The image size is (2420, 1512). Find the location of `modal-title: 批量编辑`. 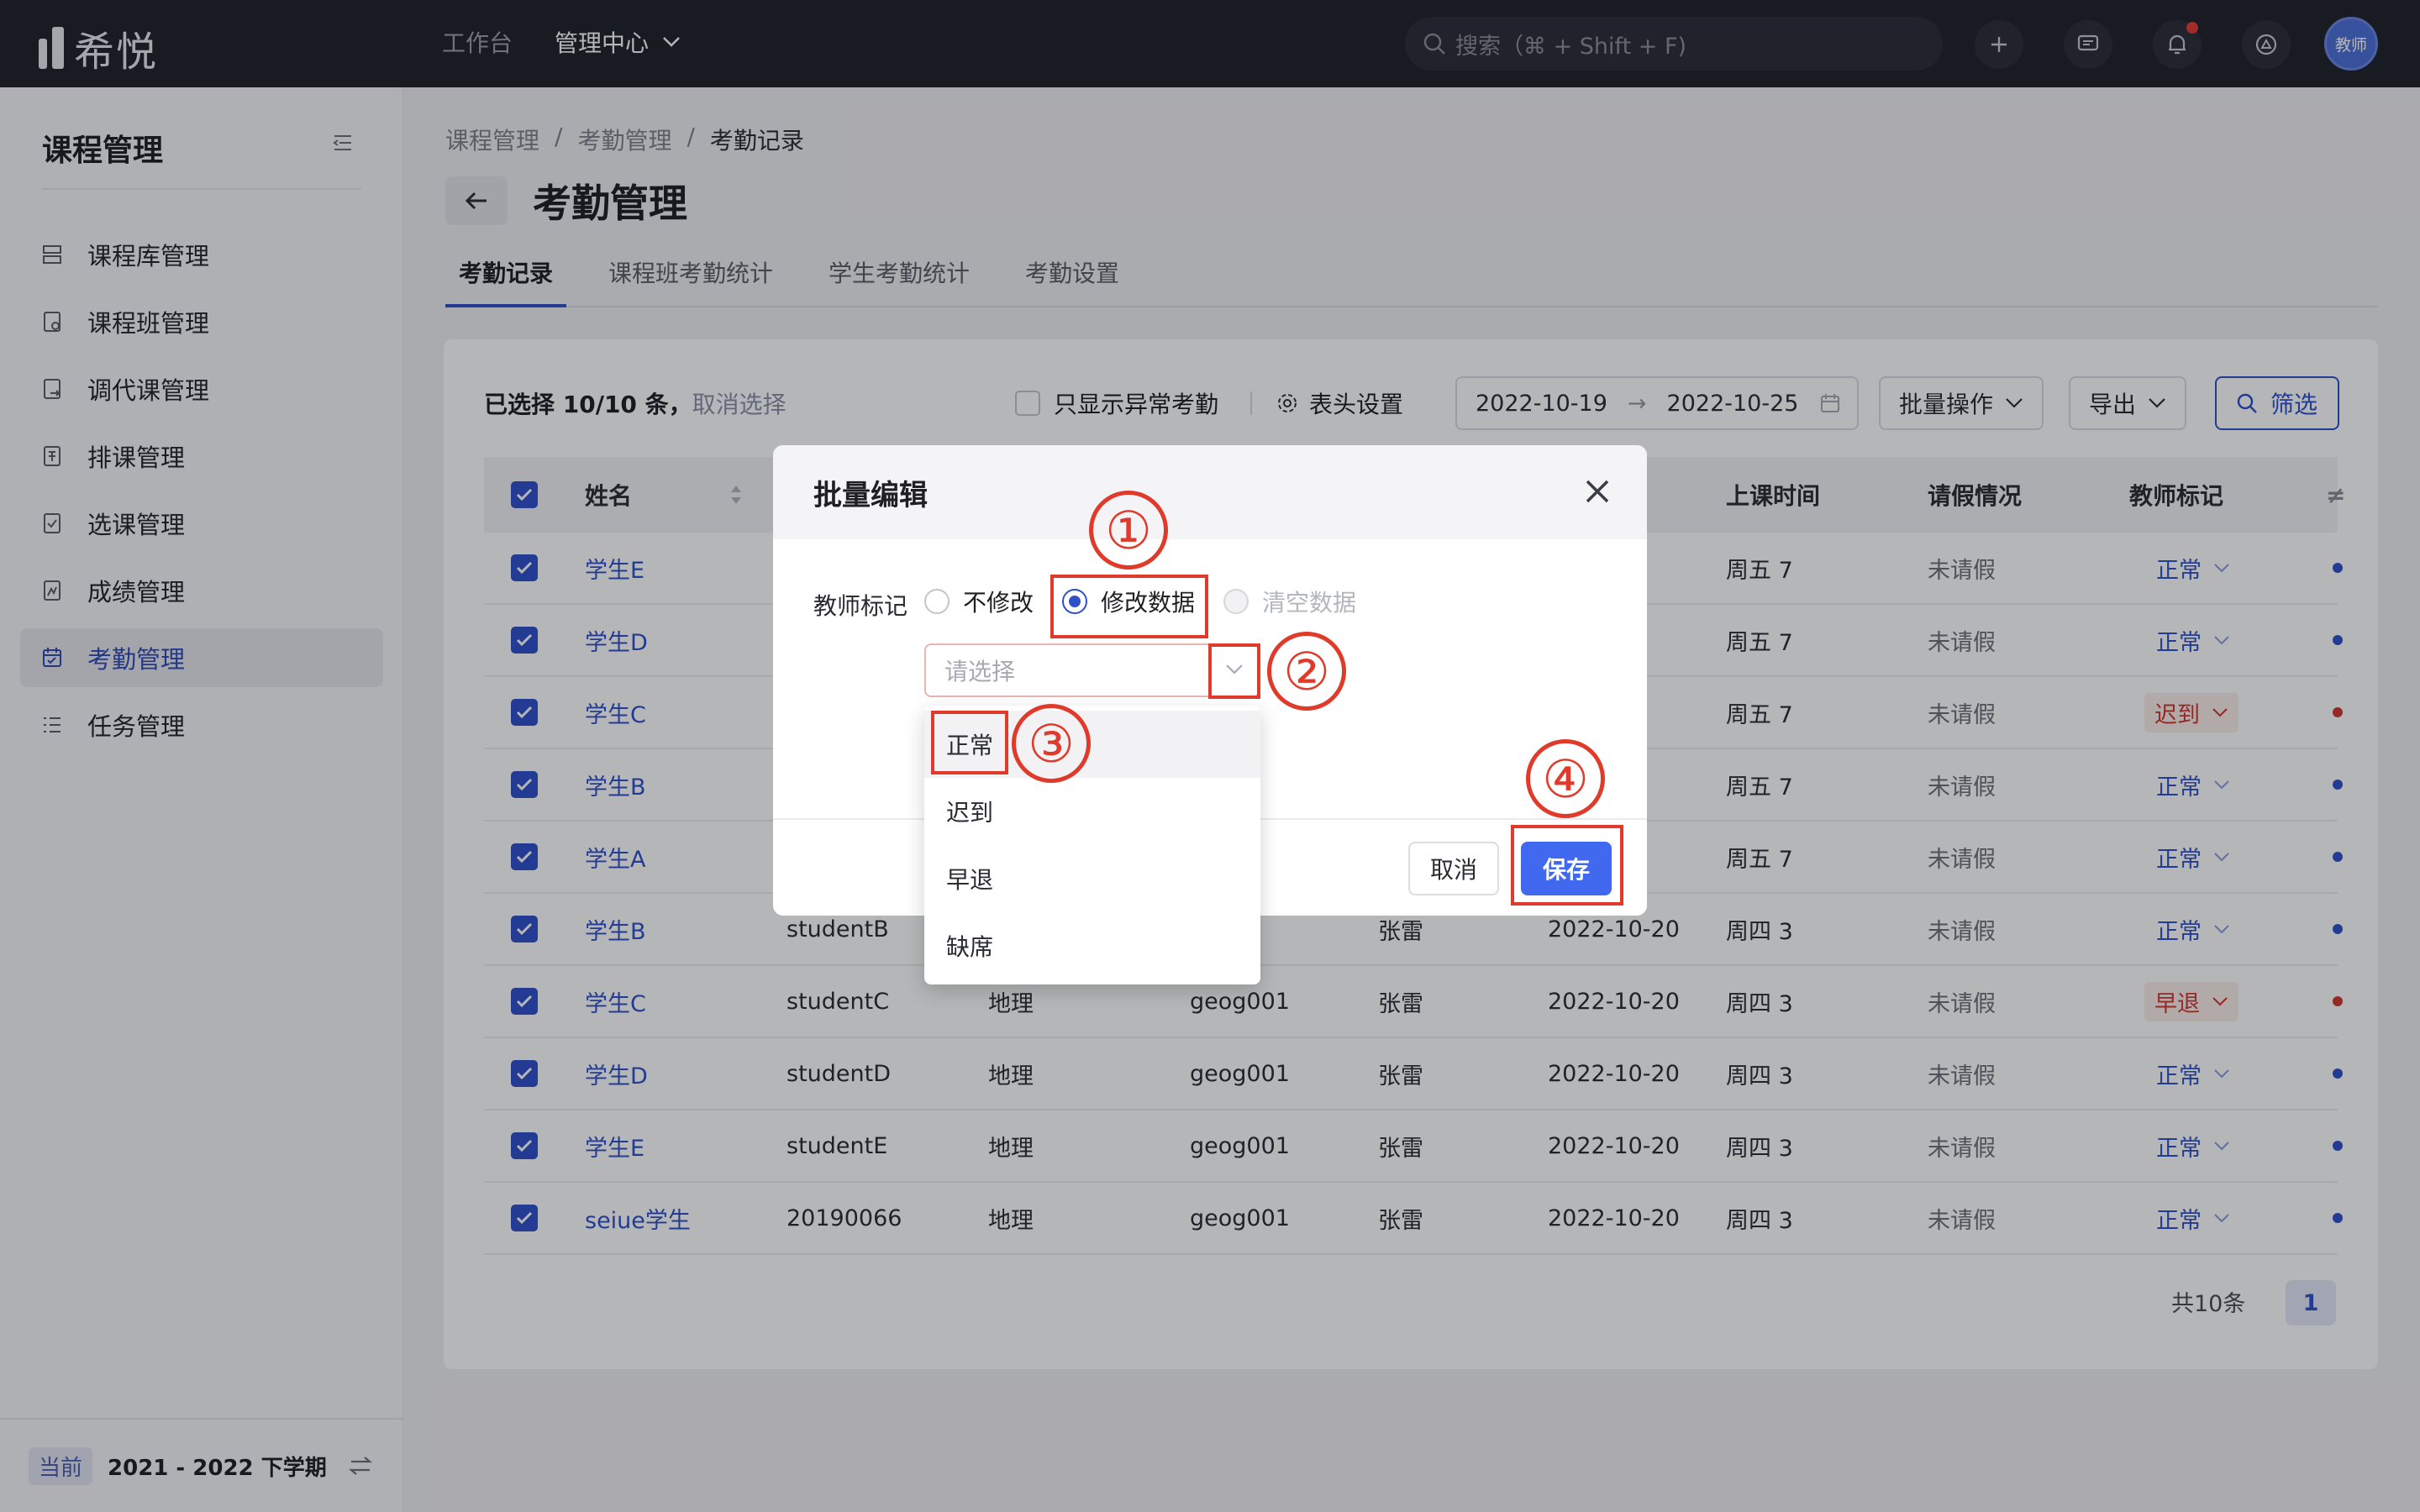

modal-title: 批量编辑 is located at coordinates (870, 495).